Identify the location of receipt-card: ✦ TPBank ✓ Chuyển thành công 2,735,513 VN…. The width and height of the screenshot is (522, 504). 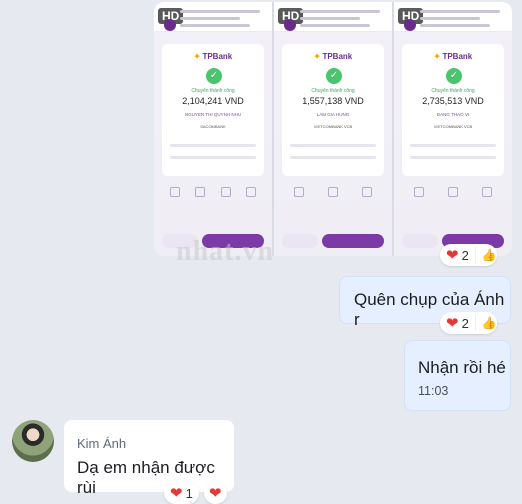
(453, 110).